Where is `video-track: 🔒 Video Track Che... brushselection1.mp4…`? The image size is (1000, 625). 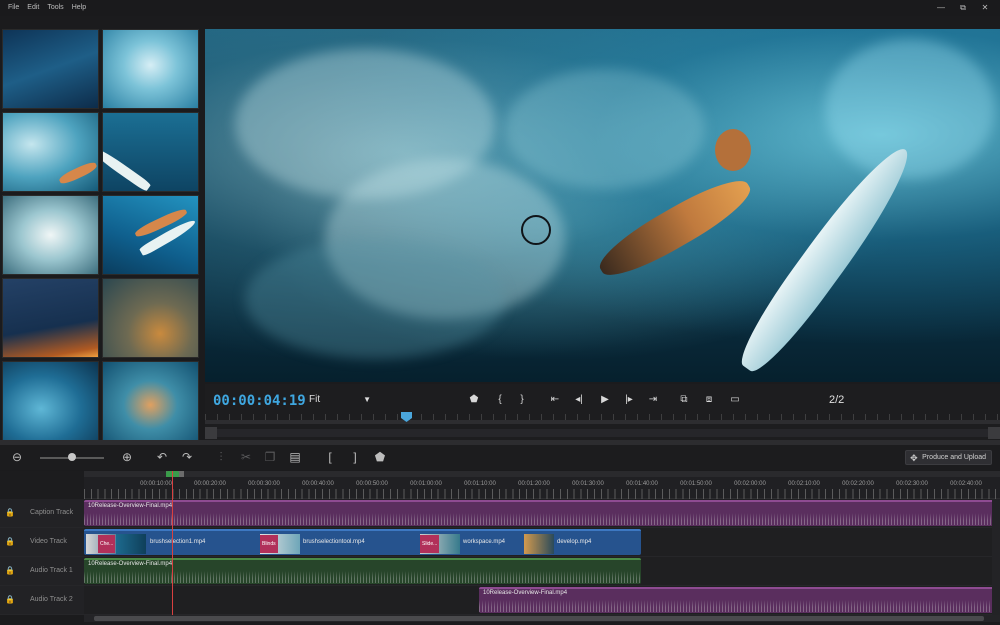
video-track: 🔒 Video Track Che... brushselection1.mp4… is located at coordinates (500, 542).